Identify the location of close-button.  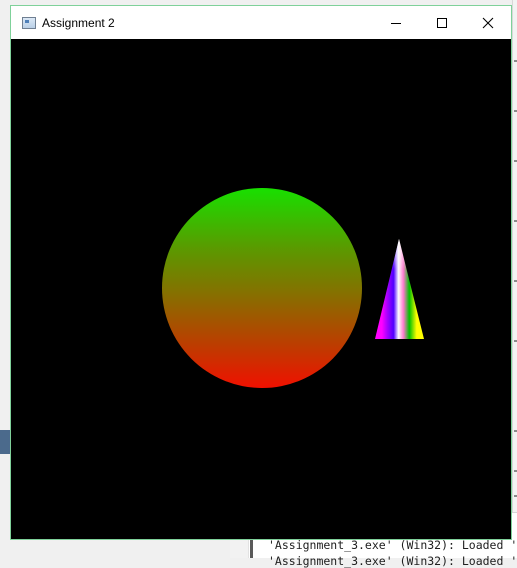
(488, 22).